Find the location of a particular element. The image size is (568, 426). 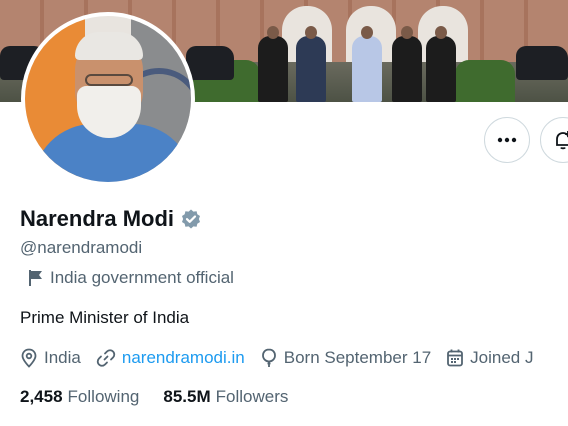

website-item: narendramodi.in is located at coordinates (170, 358).